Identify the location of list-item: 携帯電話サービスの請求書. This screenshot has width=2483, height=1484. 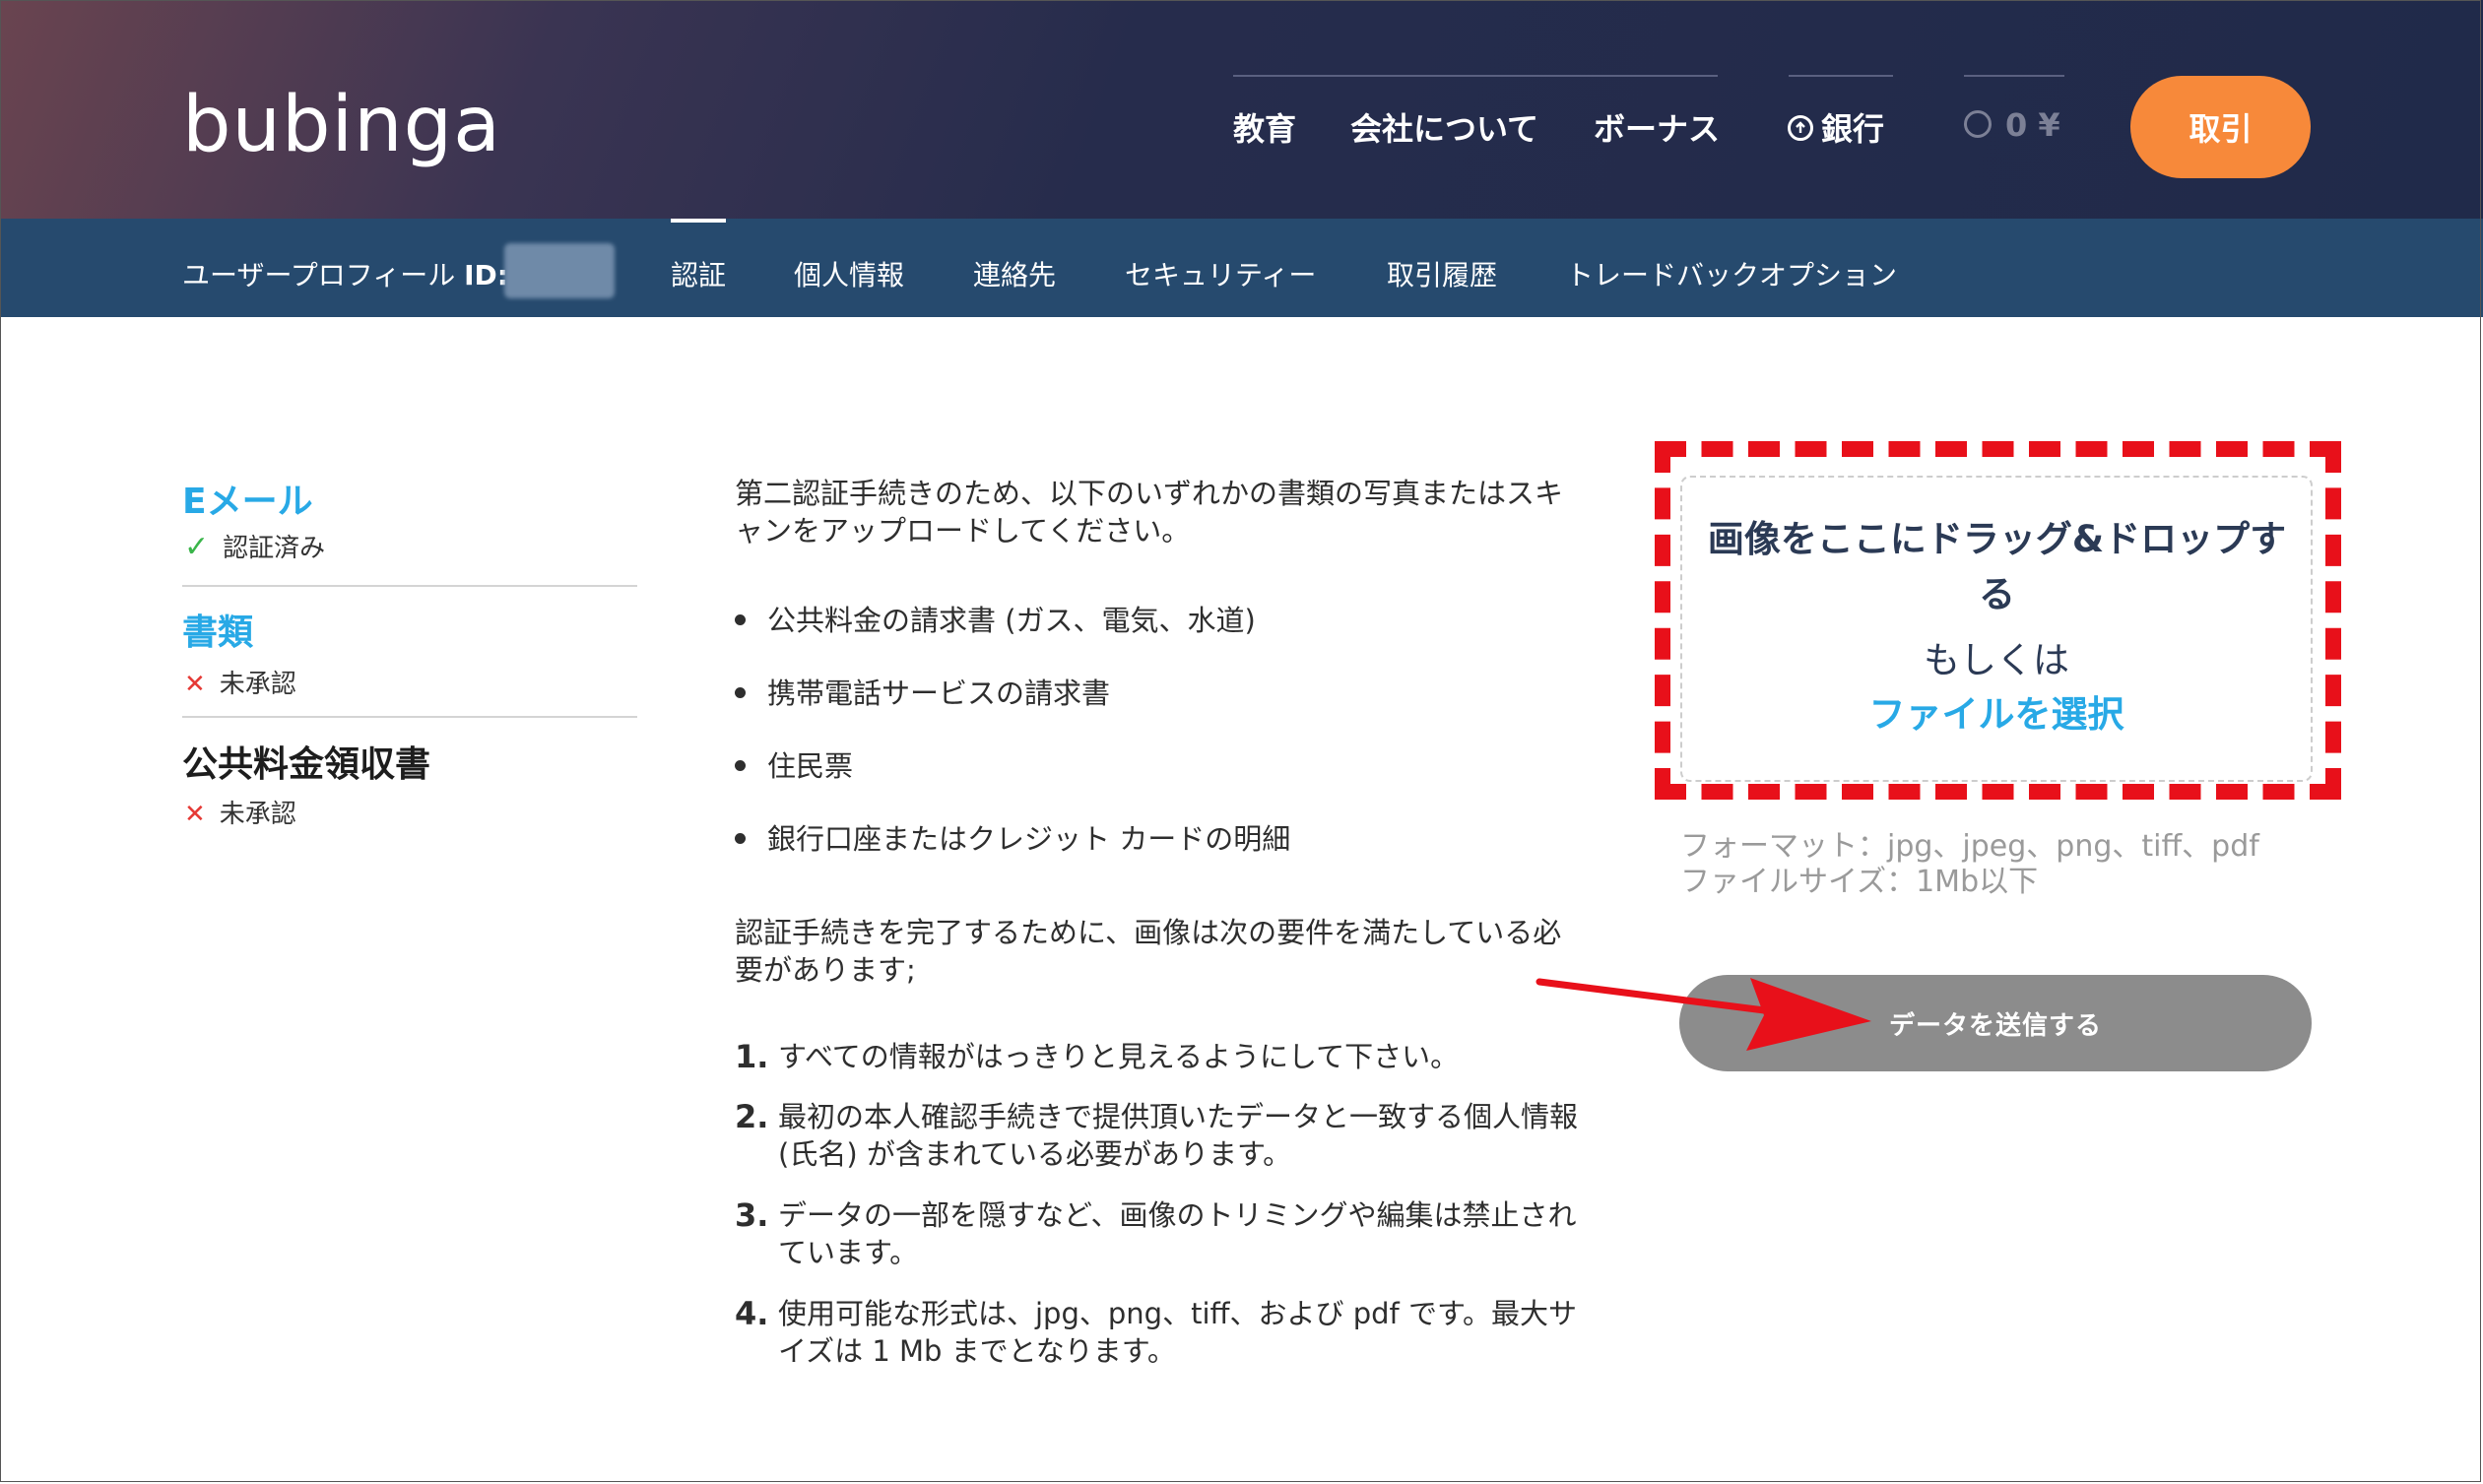
(922, 691).